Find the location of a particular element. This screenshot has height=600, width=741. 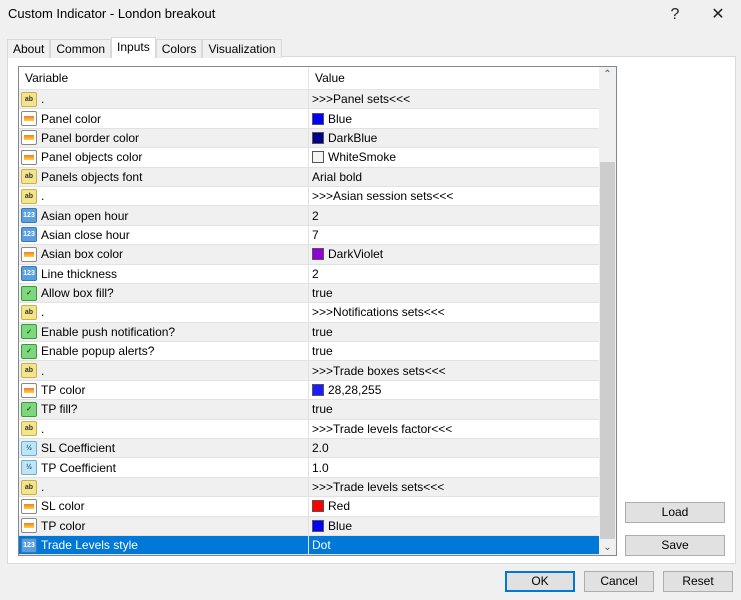

table-row: Panel objects color WhiteSmoke is located at coordinates (309, 158).